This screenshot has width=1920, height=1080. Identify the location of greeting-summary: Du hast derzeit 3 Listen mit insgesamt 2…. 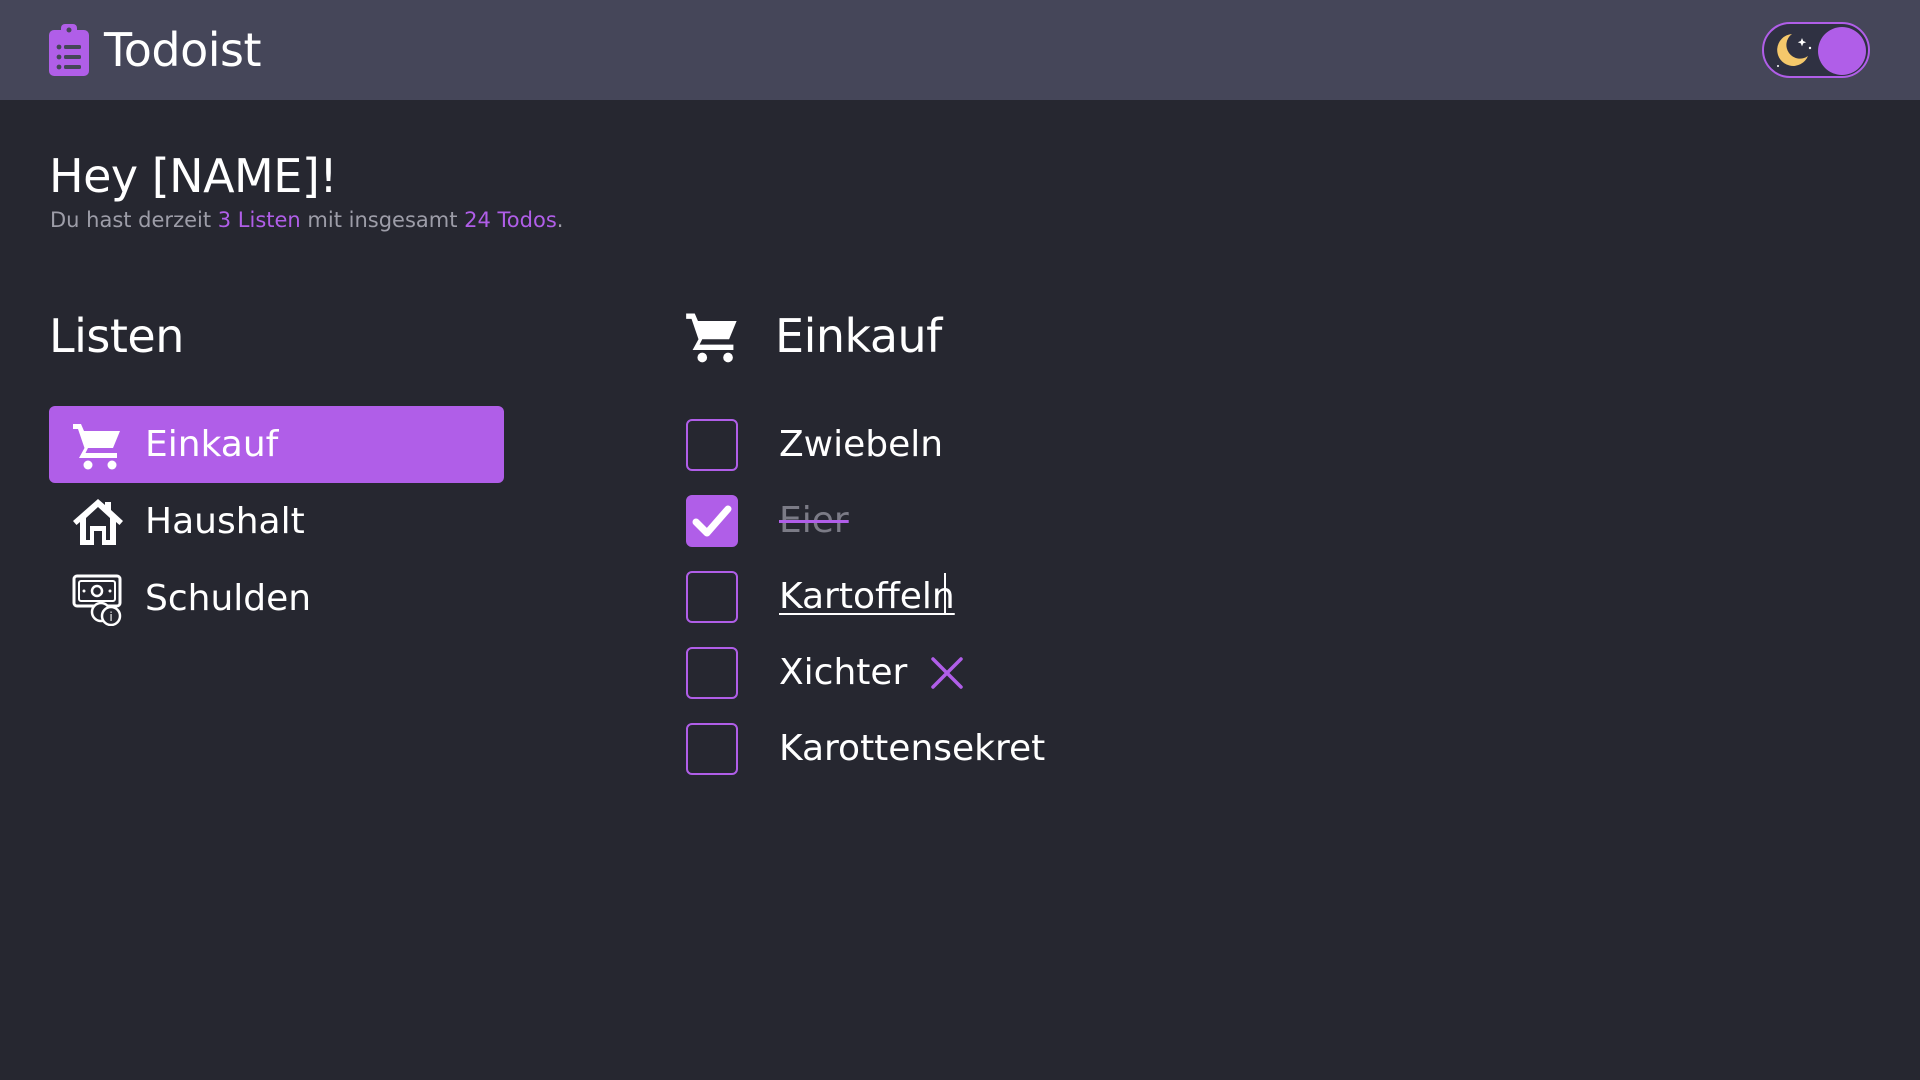
(306, 220).